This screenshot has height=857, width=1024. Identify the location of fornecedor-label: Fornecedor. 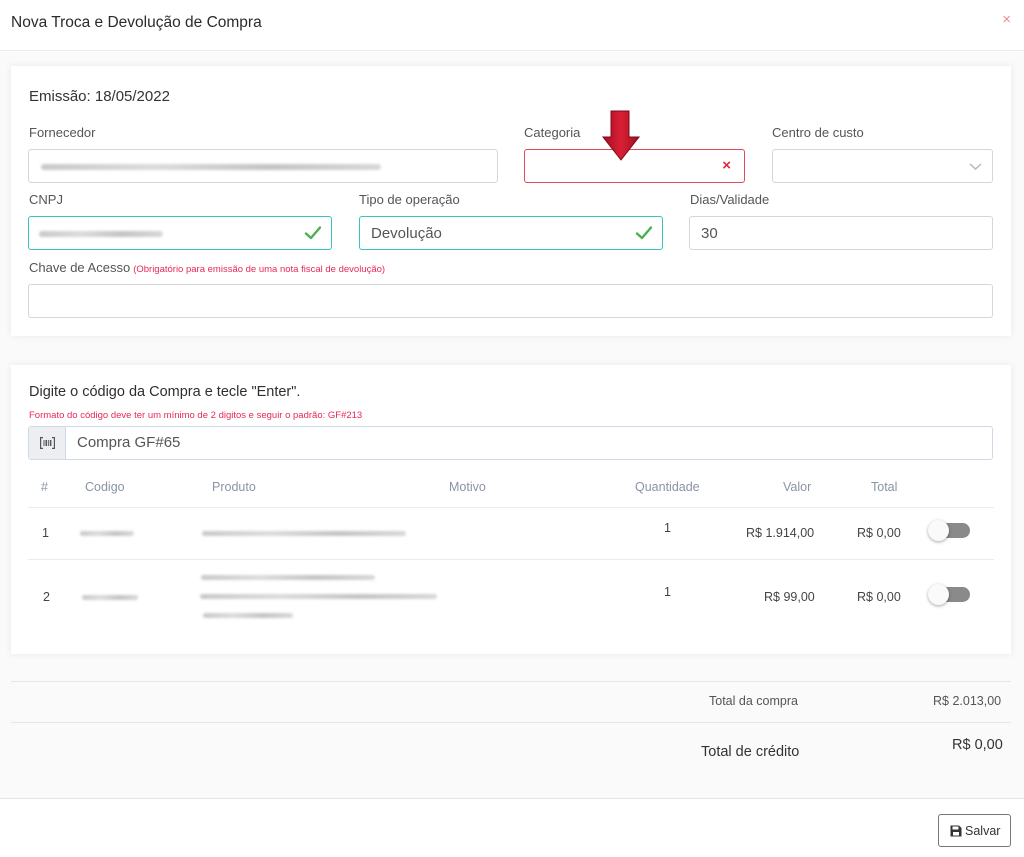
(62, 132).